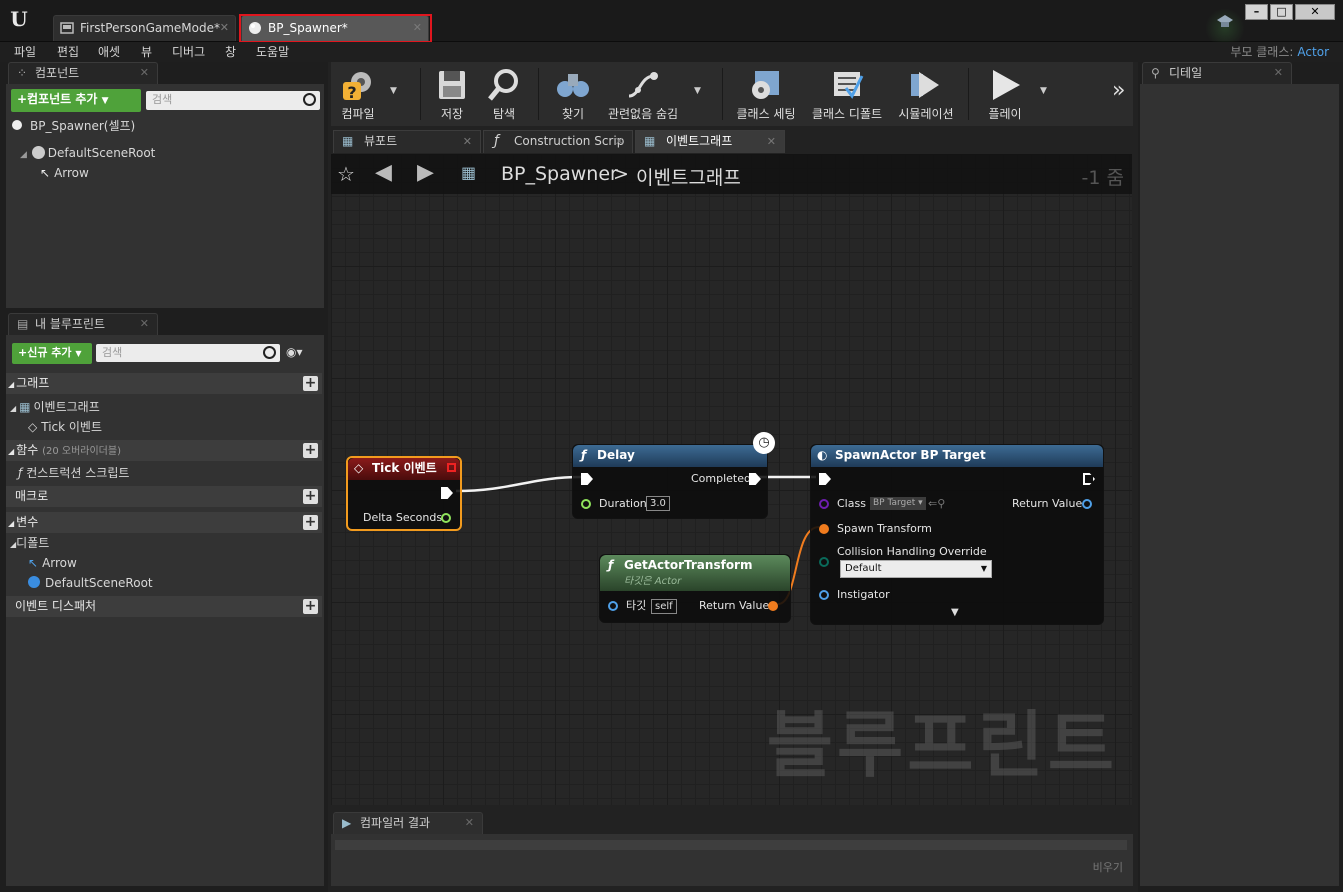 Image resolution: width=1343 pixels, height=892 pixels. Describe the element at coordinates (160, 544) in the screenshot. I see `variable-group-components: ◢디폴트` at that location.